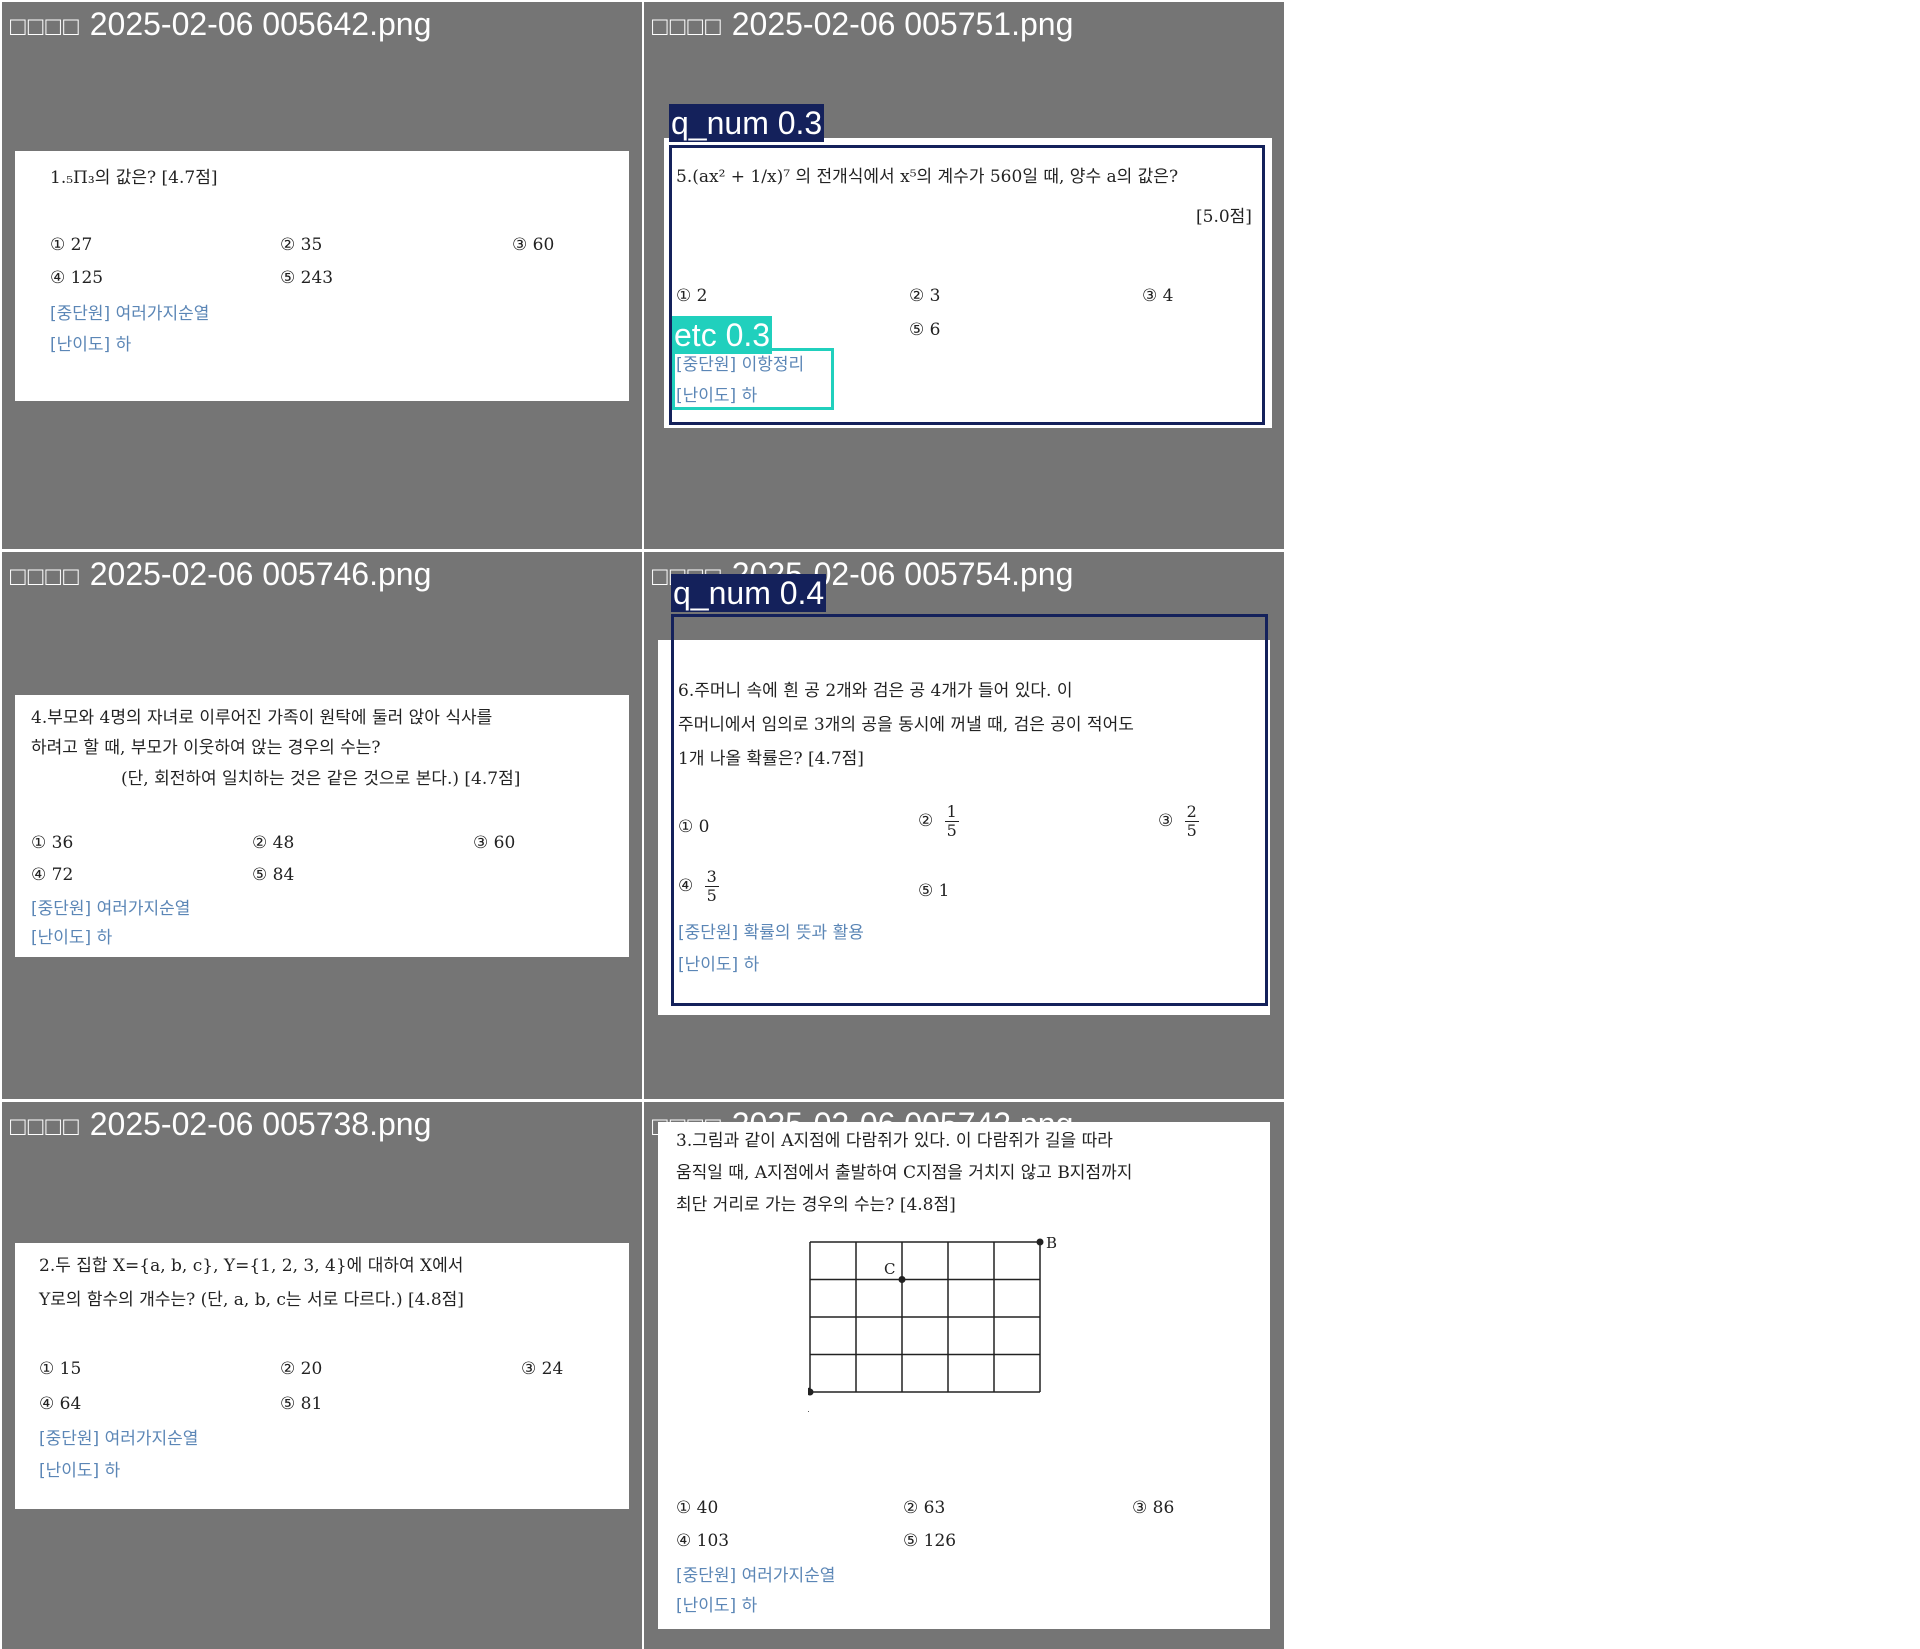 Image resolution: width=1920 pixels, height=1649 pixels. Describe the element at coordinates (206, 748) in the screenshot. I see `question-line: 하려고 할 때, 부모가 이웃하여 앉는 경우의 수는?` at that location.